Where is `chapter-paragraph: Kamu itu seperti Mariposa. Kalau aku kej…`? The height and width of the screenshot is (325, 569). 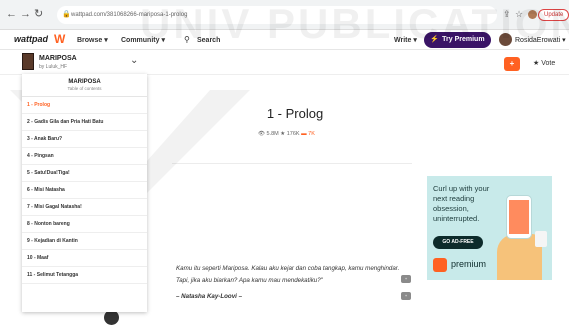
chapter-paragraph: Kamu itu seperti Mariposa. Kalau aku kej… is located at coordinates (288, 274).